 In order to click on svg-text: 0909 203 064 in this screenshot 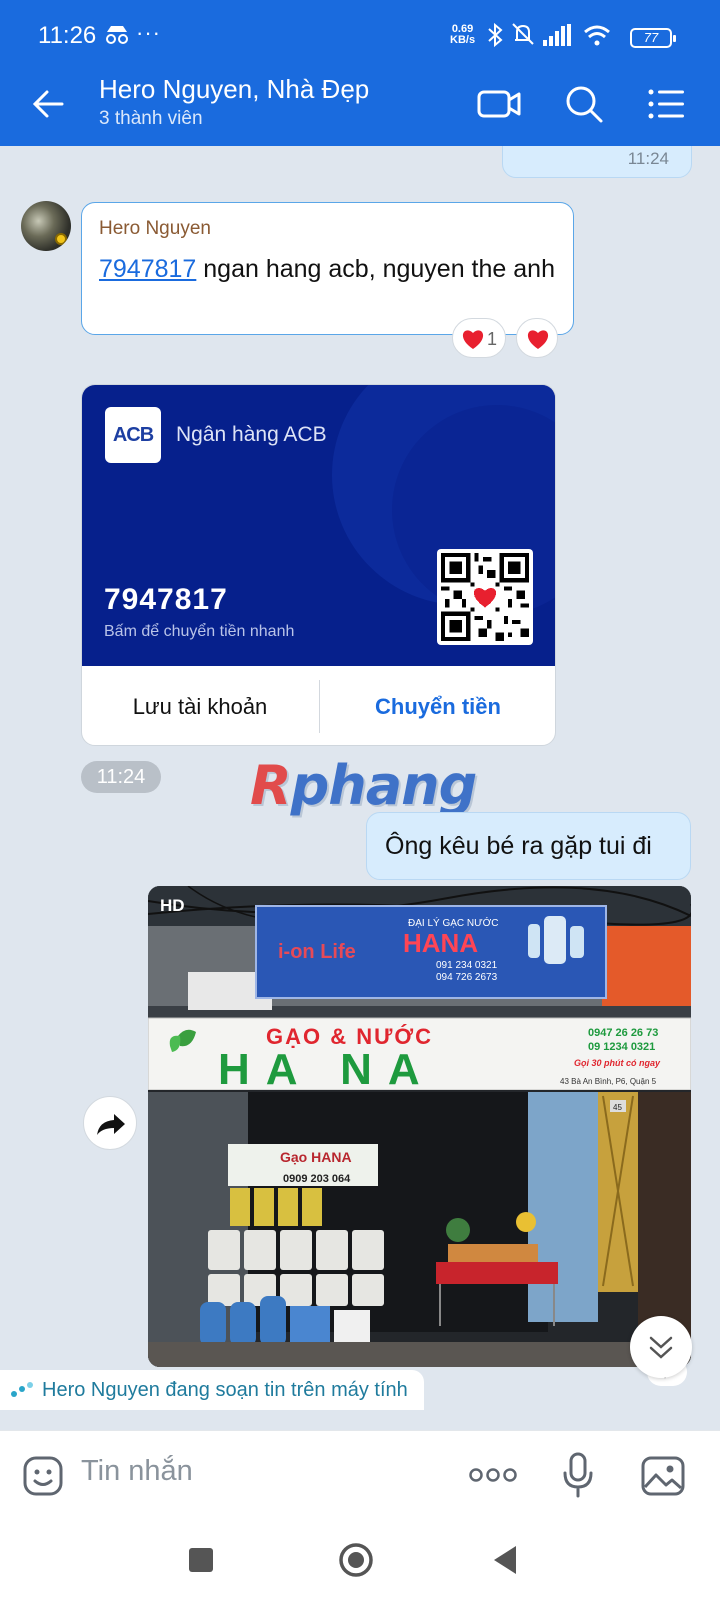, I will do `click(317, 1179)`.